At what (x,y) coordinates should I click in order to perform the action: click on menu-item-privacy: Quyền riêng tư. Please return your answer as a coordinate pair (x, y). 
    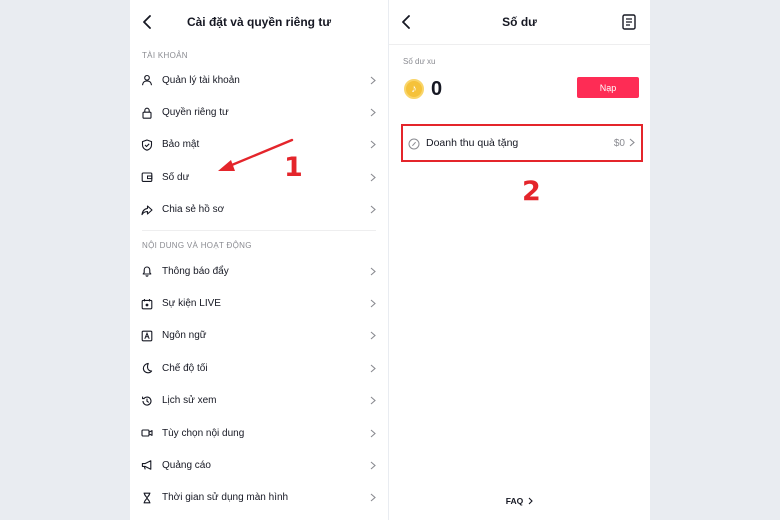
    Looking at the image, I should click on (259, 112).